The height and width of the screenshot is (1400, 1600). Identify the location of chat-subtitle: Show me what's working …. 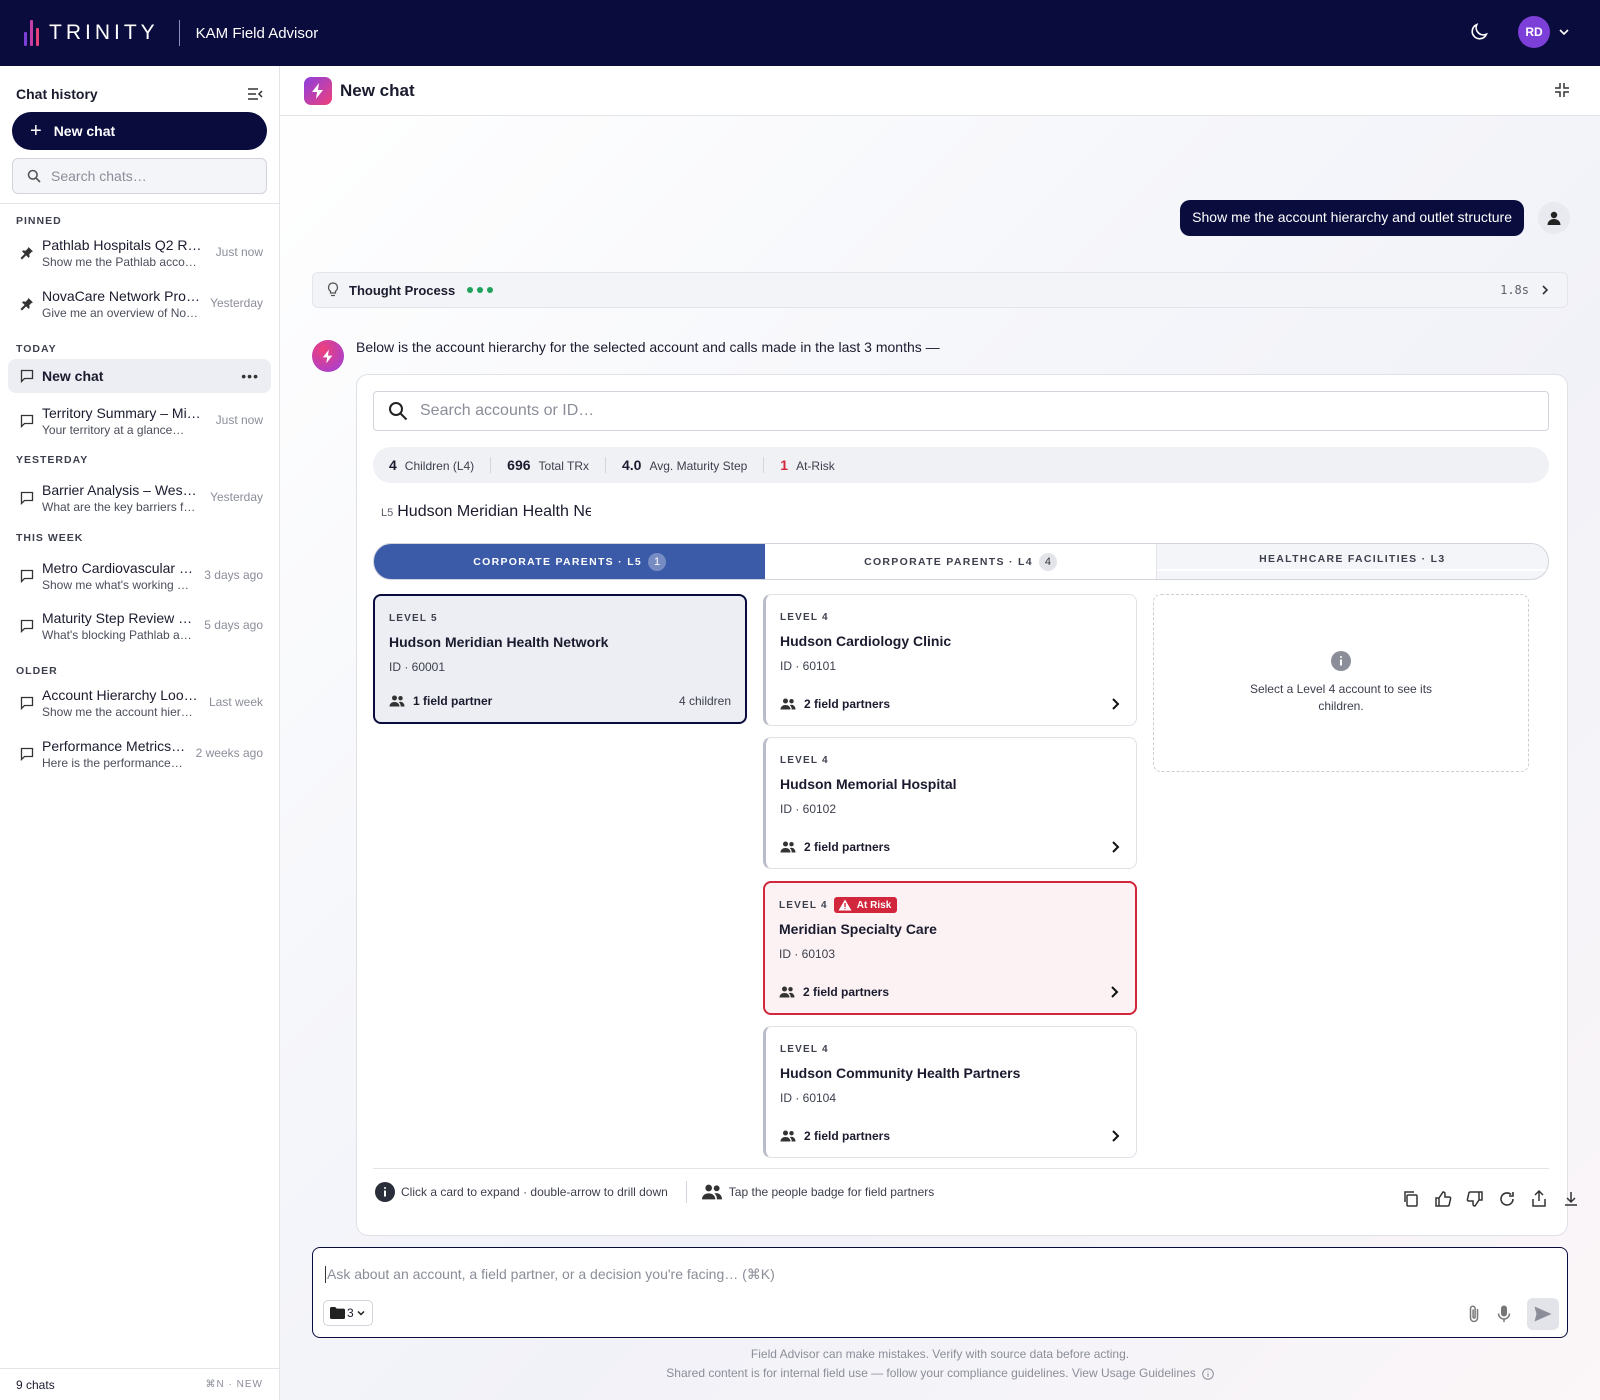
(116, 585).